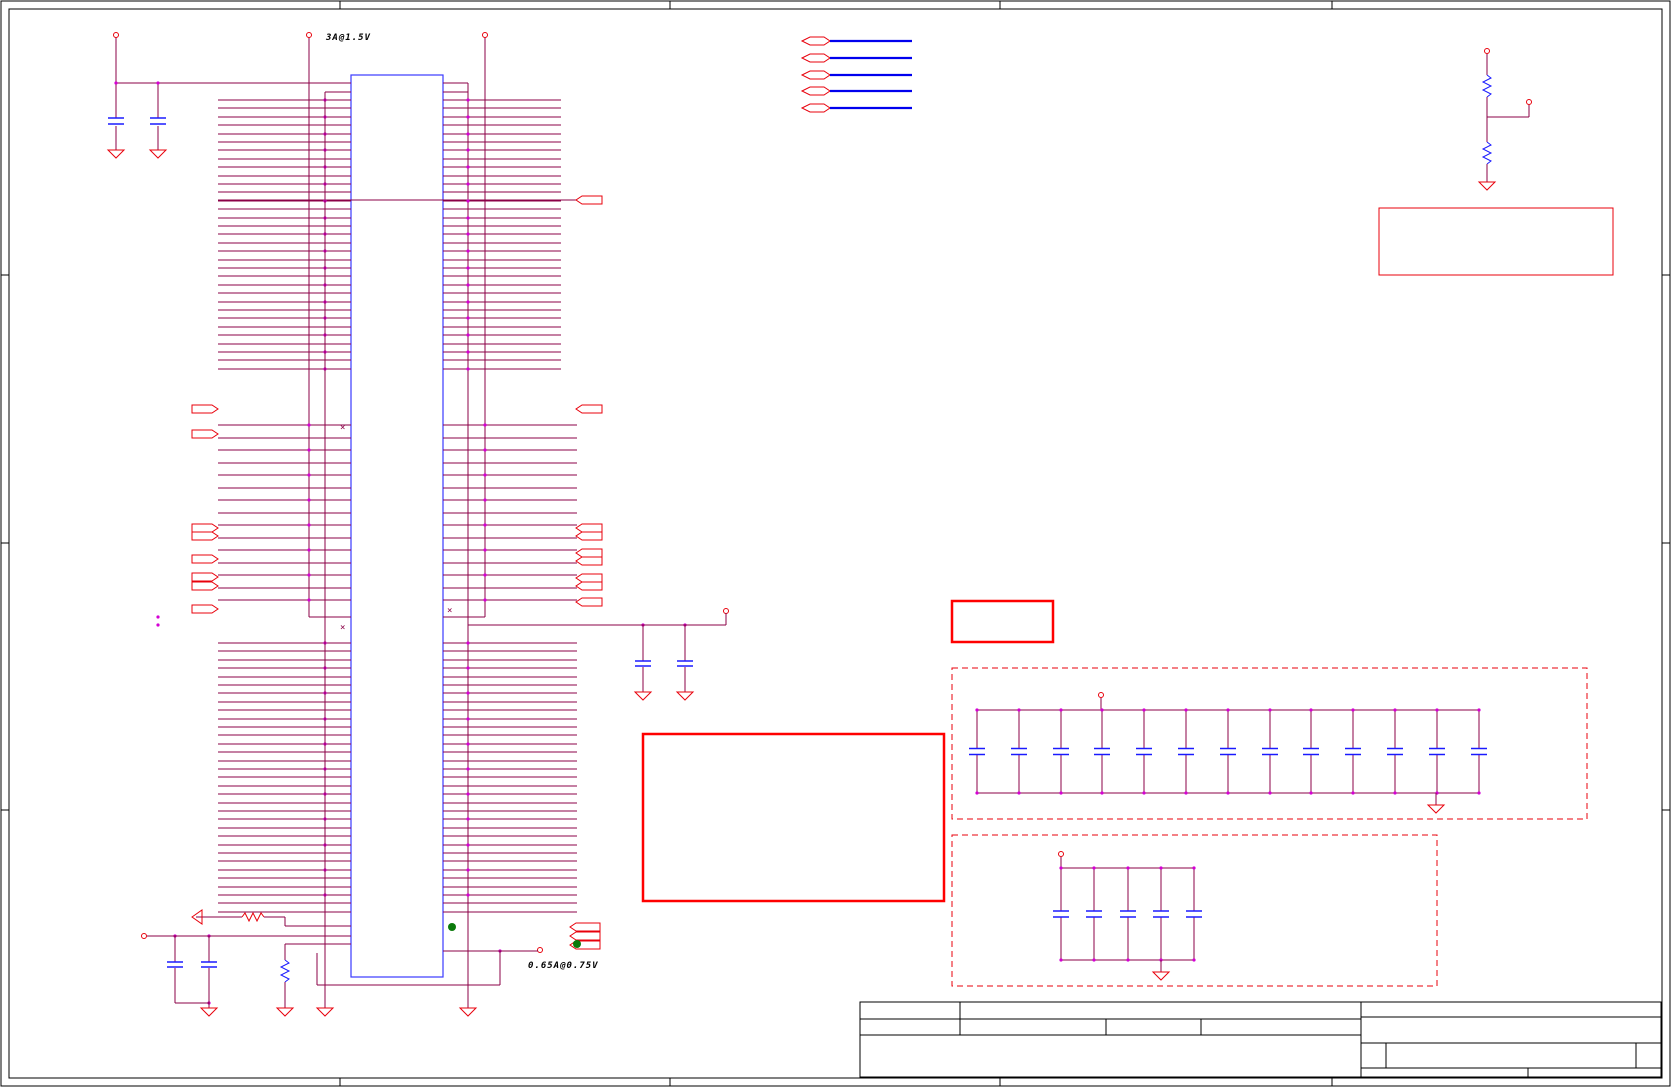 The width and height of the screenshot is (1671, 1087). Describe the element at coordinates (342, 958) in the screenshot. I see `bottom-left-circuit` at that location.